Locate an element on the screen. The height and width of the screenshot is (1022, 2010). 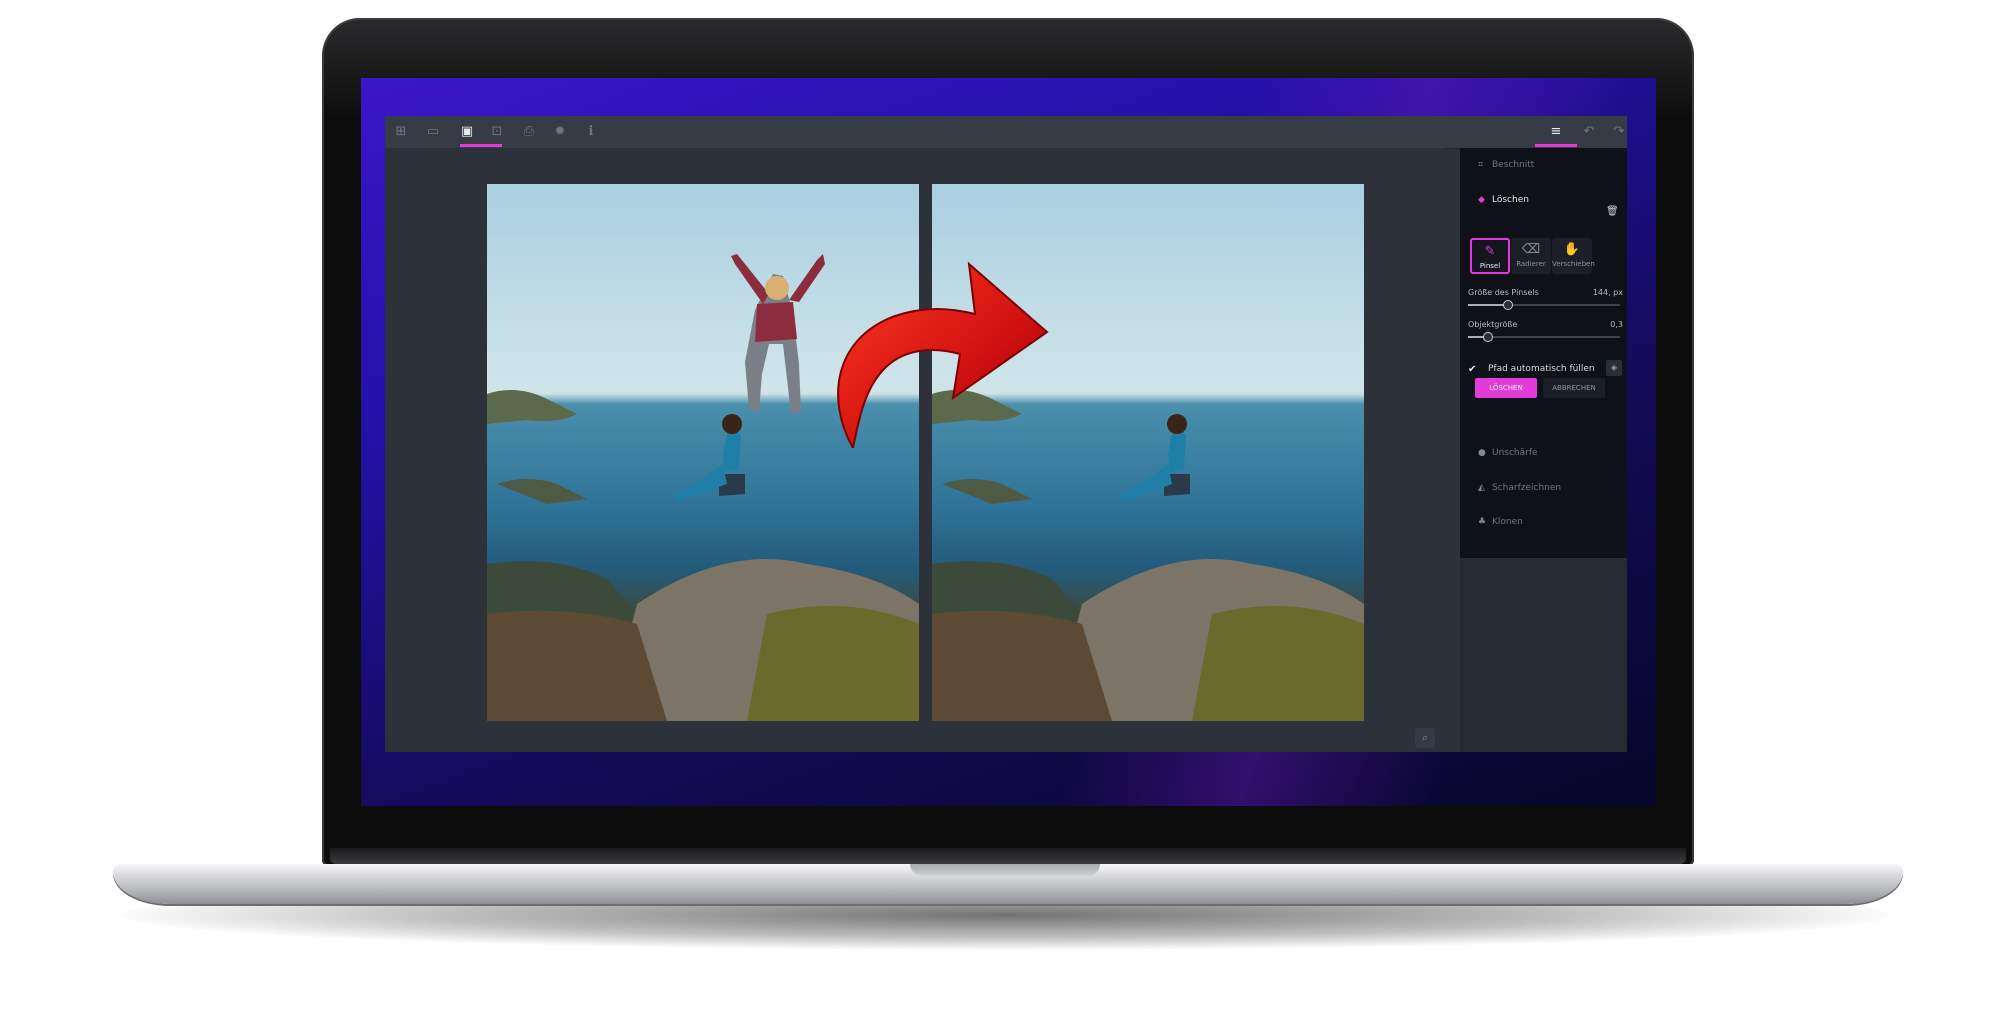
panel-tab-indicator is located at coordinates (1556, 145).